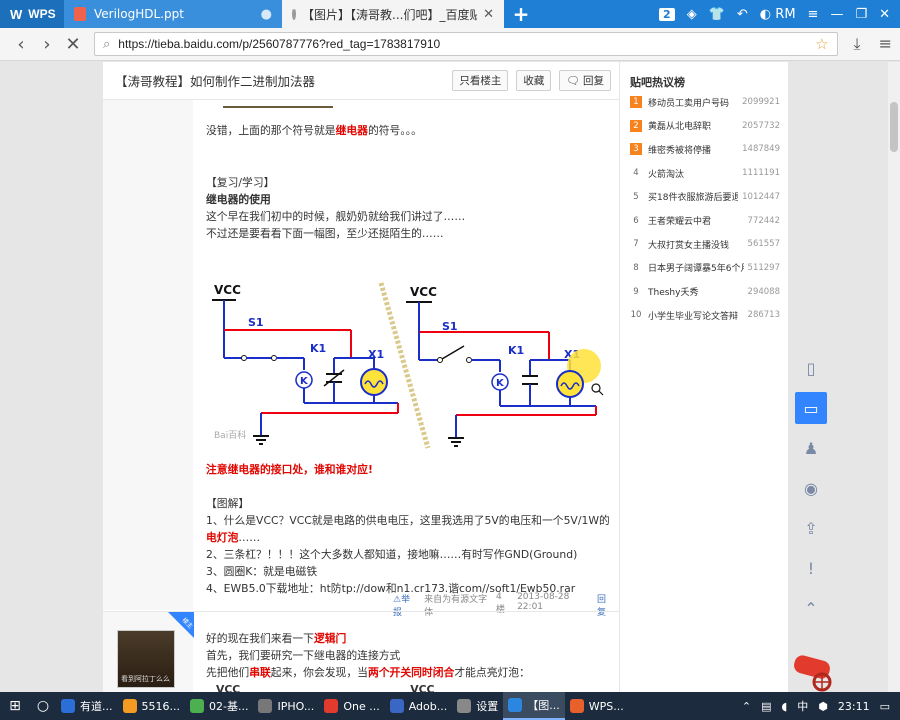 The width and height of the screenshot is (900, 720). What do you see at coordinates (811, 608) in the screenshot?
I see `back-to-top-icon: ⌃` at bounding box center [811, 608].